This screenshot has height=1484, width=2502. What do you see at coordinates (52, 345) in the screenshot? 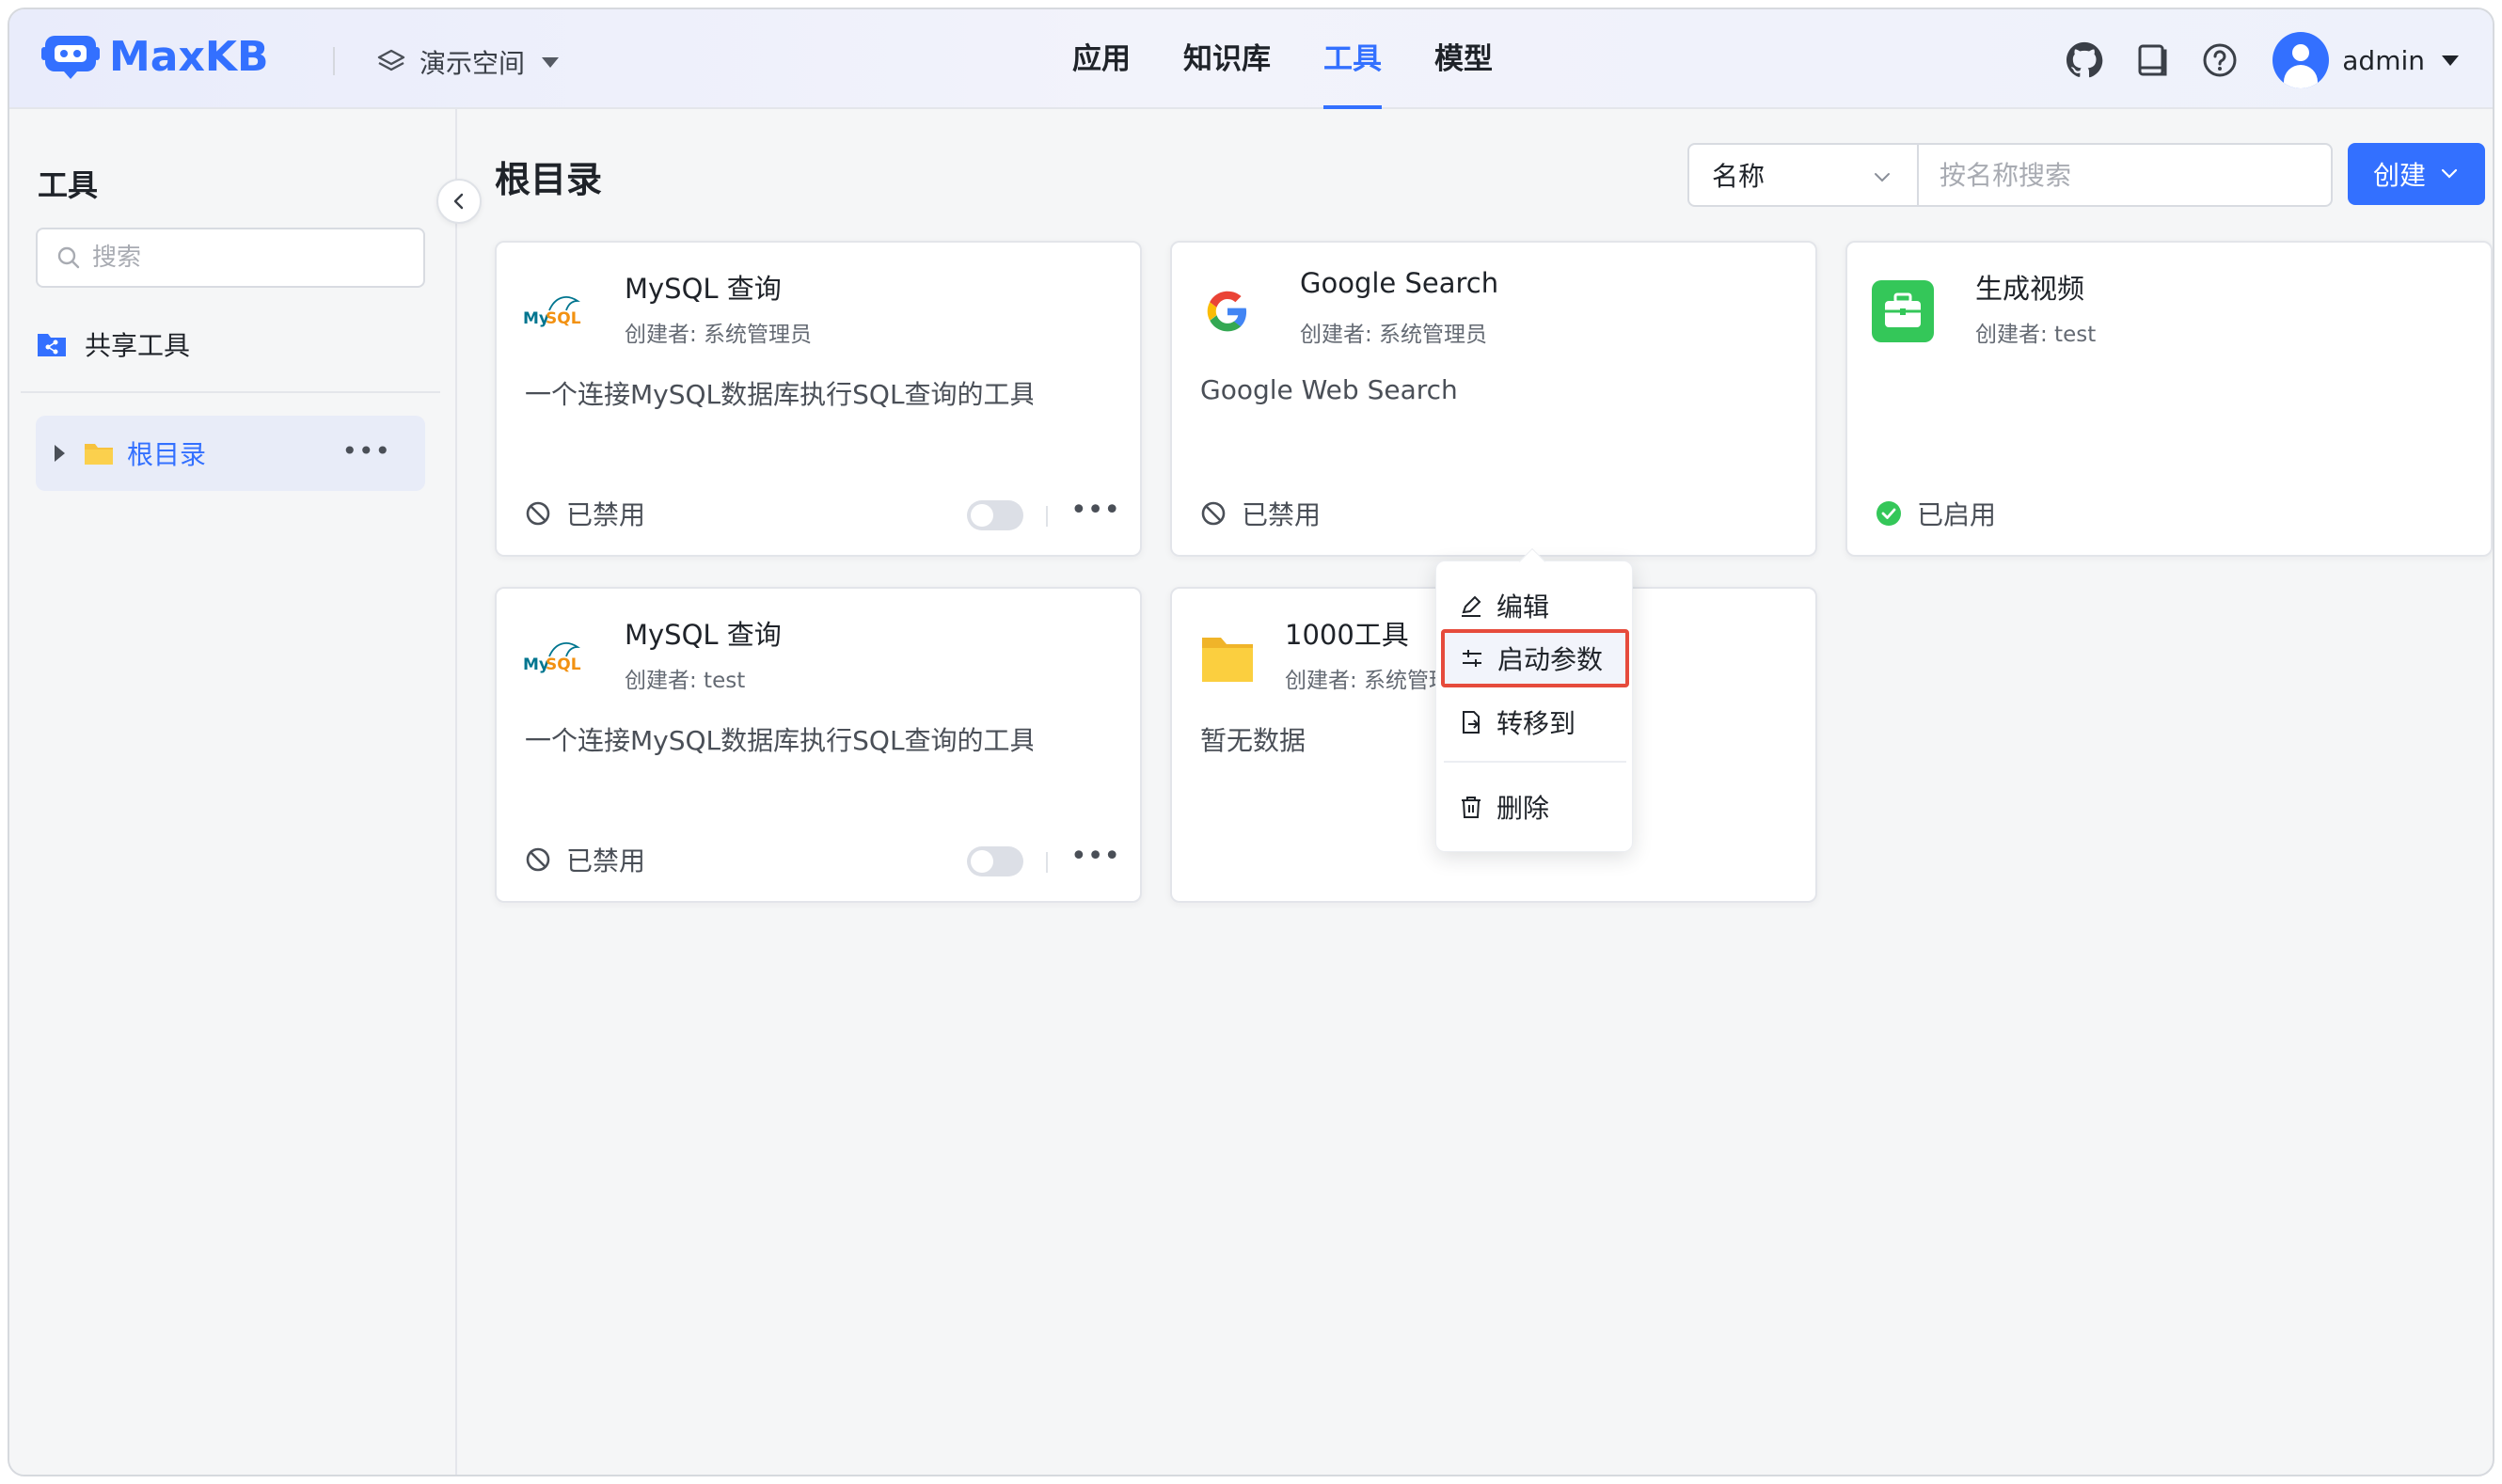
I see `shared-folder-icon` at bounding box center [52, 345].